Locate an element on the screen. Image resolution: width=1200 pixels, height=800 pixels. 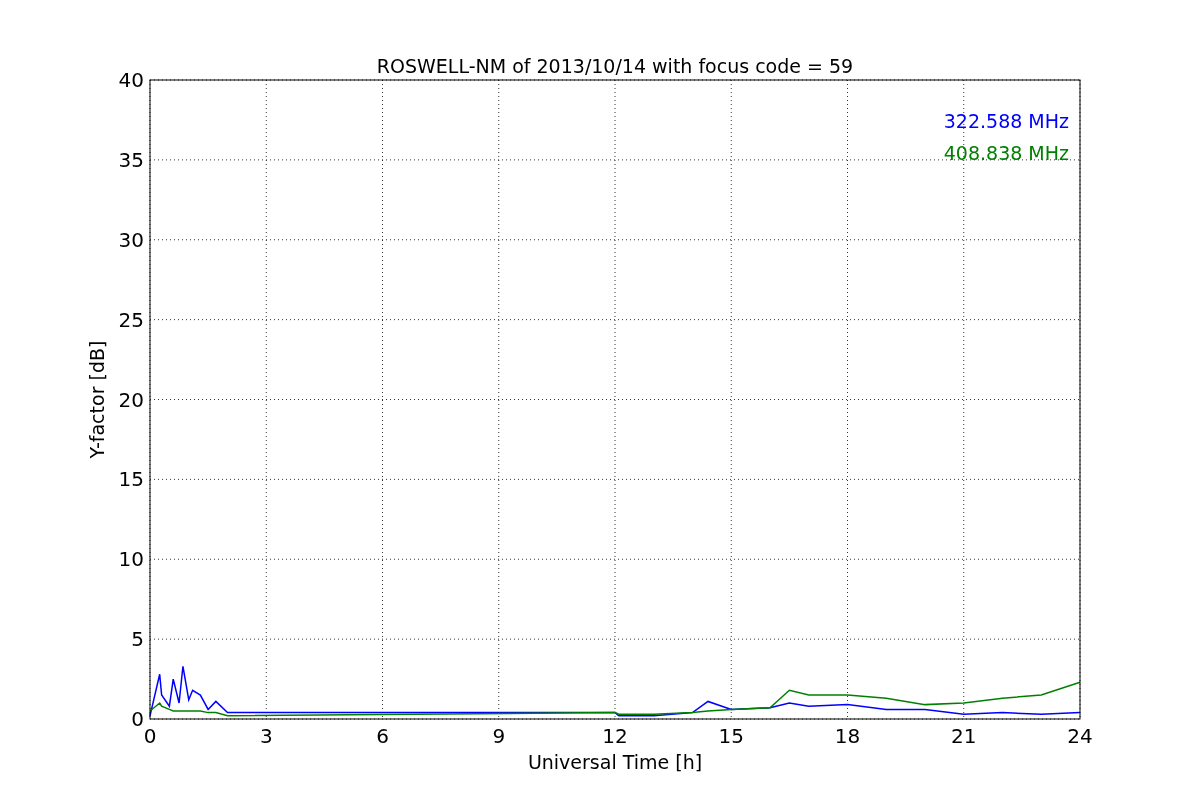
y-axis-label: Y-factor [dB] is located at coordinates (97, 399).